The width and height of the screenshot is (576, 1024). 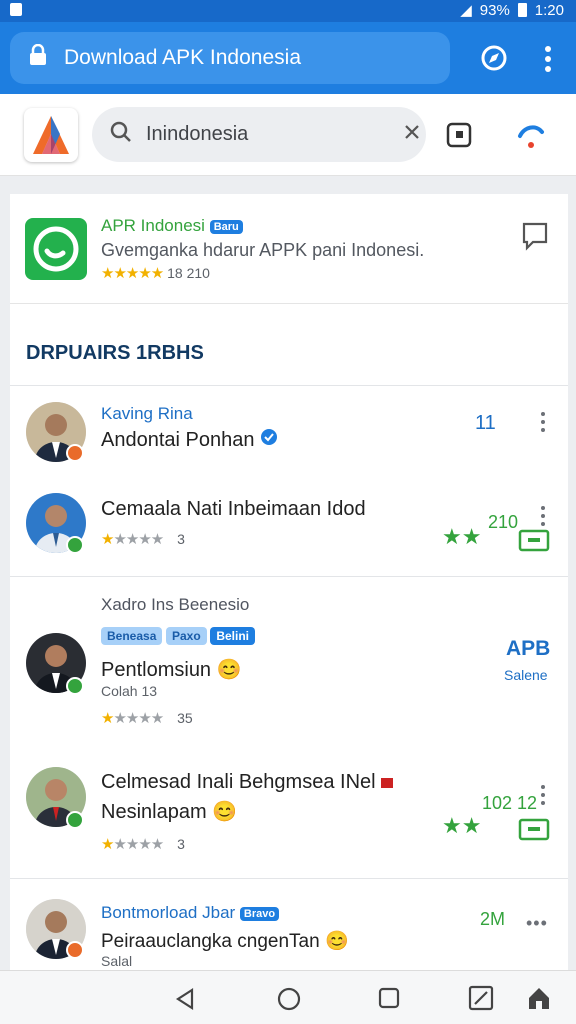 I want to click on item-name-line2: Peiraauclangka cngenTan, so click(x=210, y=941).